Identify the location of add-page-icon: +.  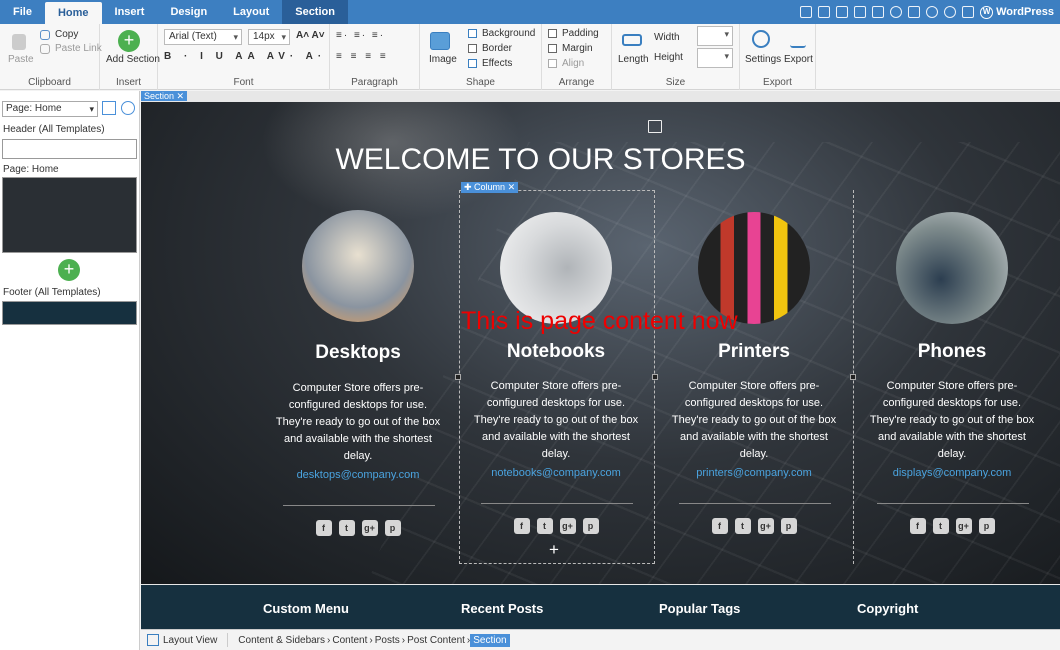
(69, 270).